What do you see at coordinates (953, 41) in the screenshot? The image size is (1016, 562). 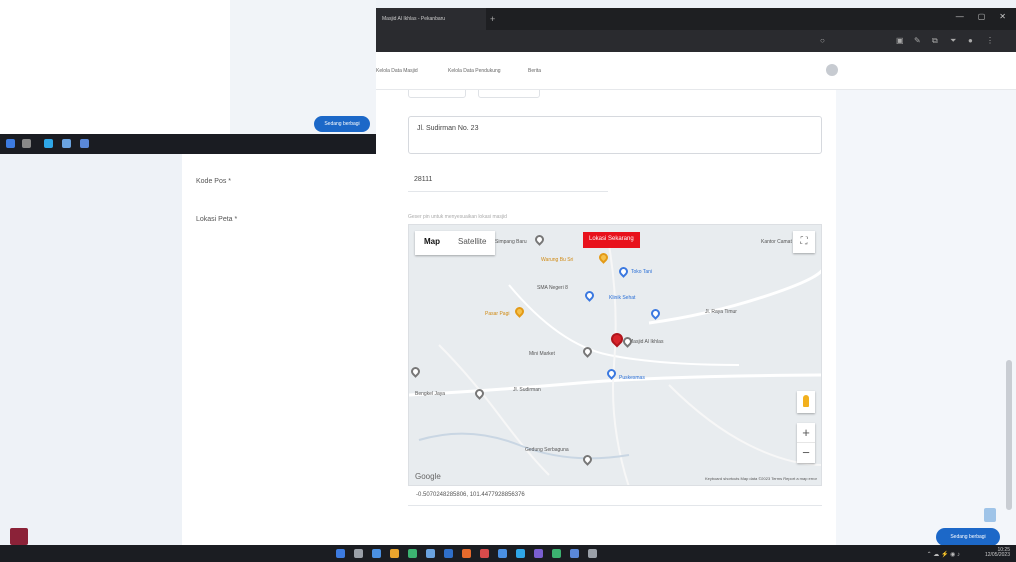 I see `filter-icon: ⏷` at bounding box center [953, 41].